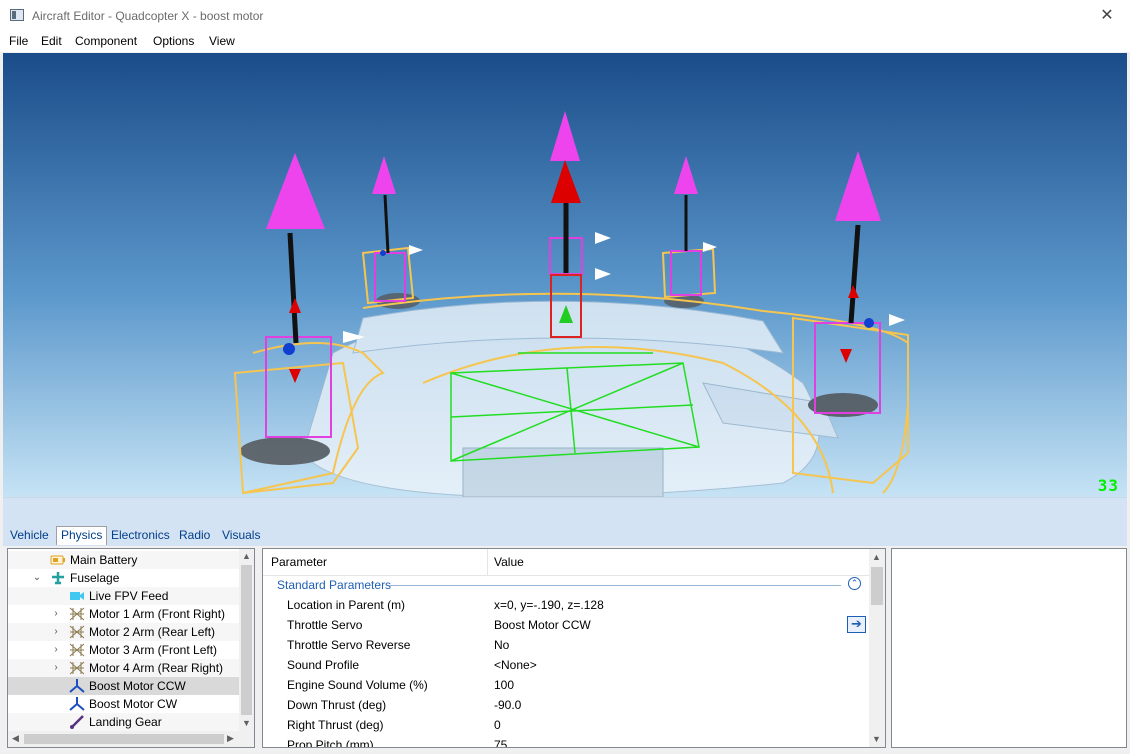 The height and width of the screenshot is (754, 1130). What do you see at coordinates (509, 562) in the screenshot?
I see `column-value: Value` at bounding box center [509, 562].